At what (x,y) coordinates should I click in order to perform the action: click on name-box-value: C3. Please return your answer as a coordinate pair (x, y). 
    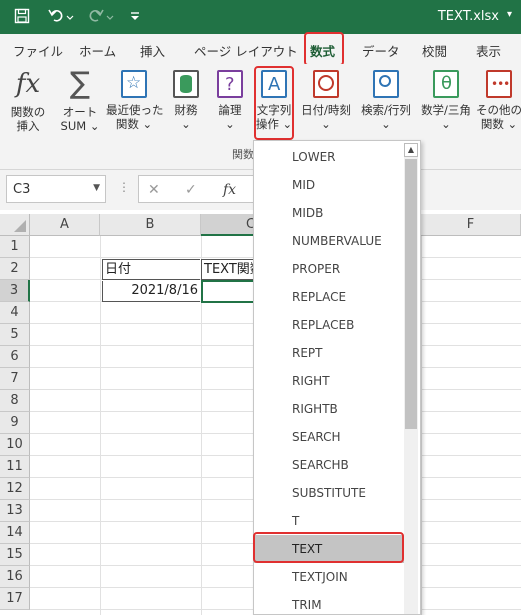
    Looking at the image, I should click on (22, 189).